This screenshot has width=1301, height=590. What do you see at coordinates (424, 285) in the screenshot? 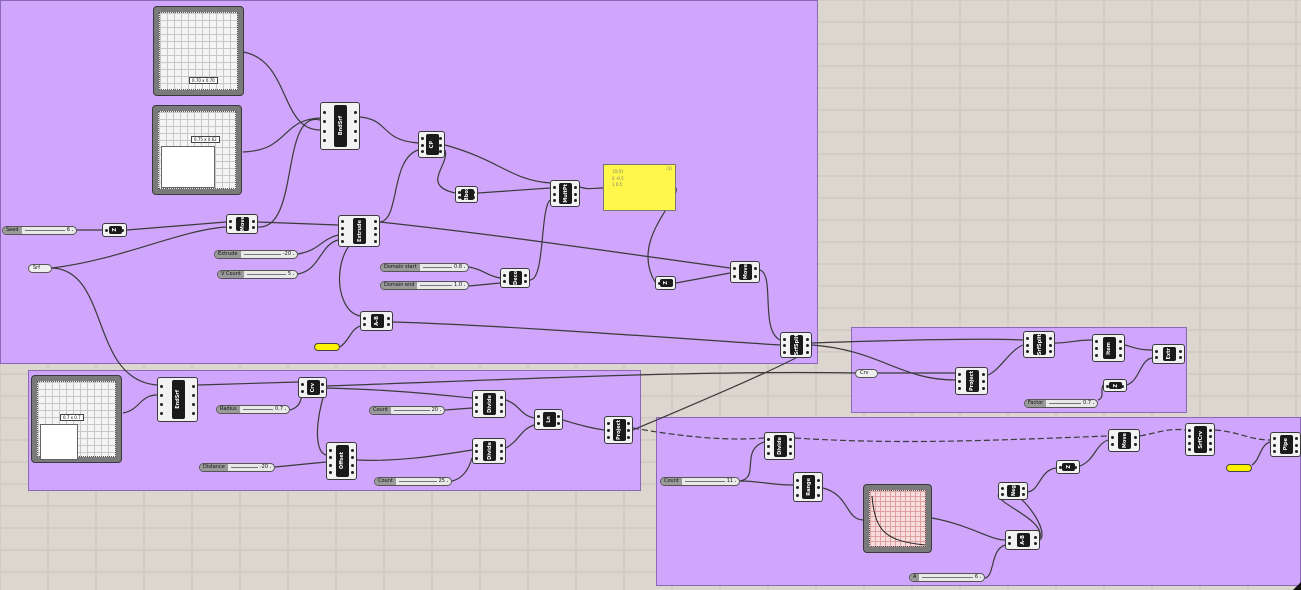
I see `domain-end-slider: Domain end 1.0` at bounding box center [424, 285].